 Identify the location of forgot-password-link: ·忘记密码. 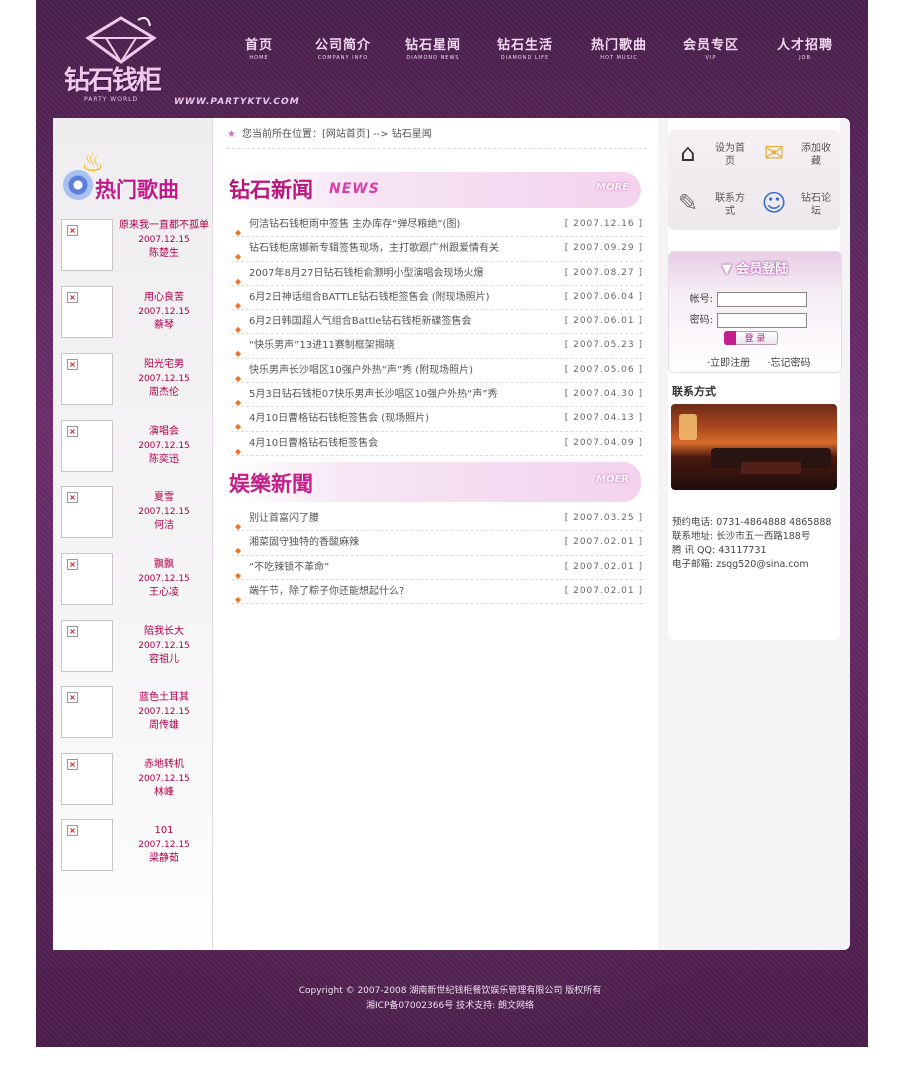
(788, 363).